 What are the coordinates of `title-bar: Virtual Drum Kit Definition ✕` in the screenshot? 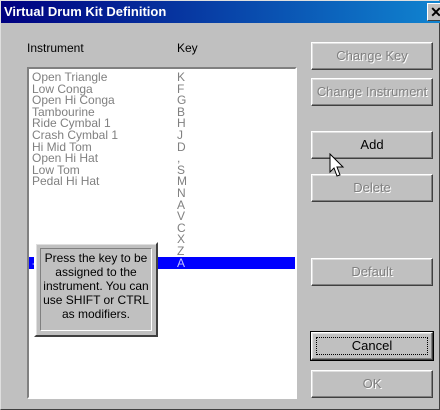 It's located at (220, 12).